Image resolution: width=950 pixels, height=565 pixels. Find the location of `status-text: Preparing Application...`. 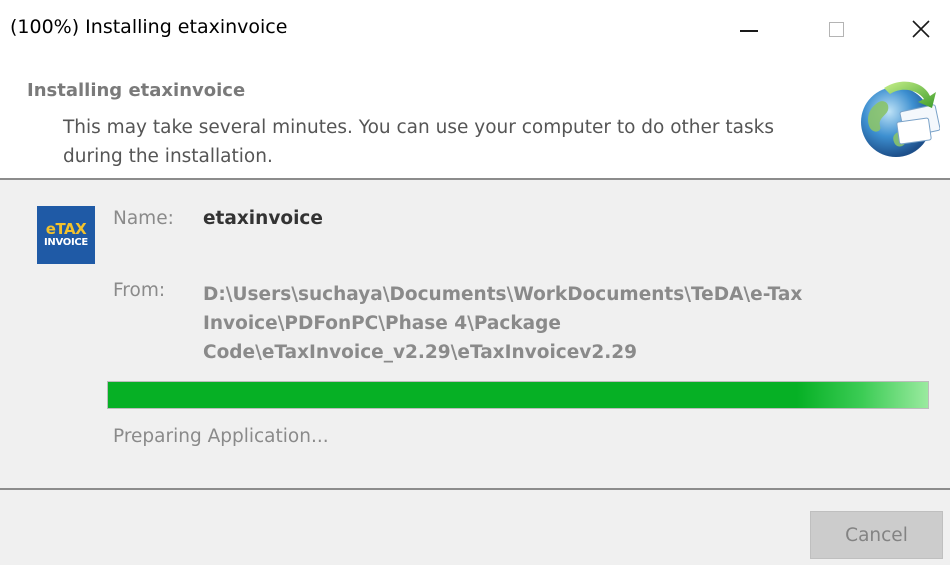

status-text: Preparing Application... is located at coordinates (221, 436).